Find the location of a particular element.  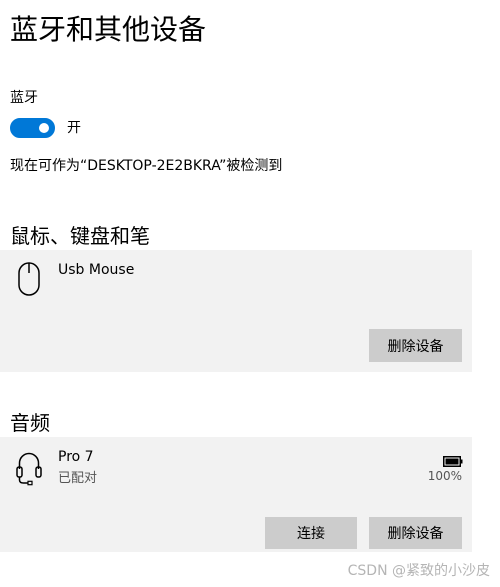

battery-percentage: 100% is located at coordinates (444, 476).